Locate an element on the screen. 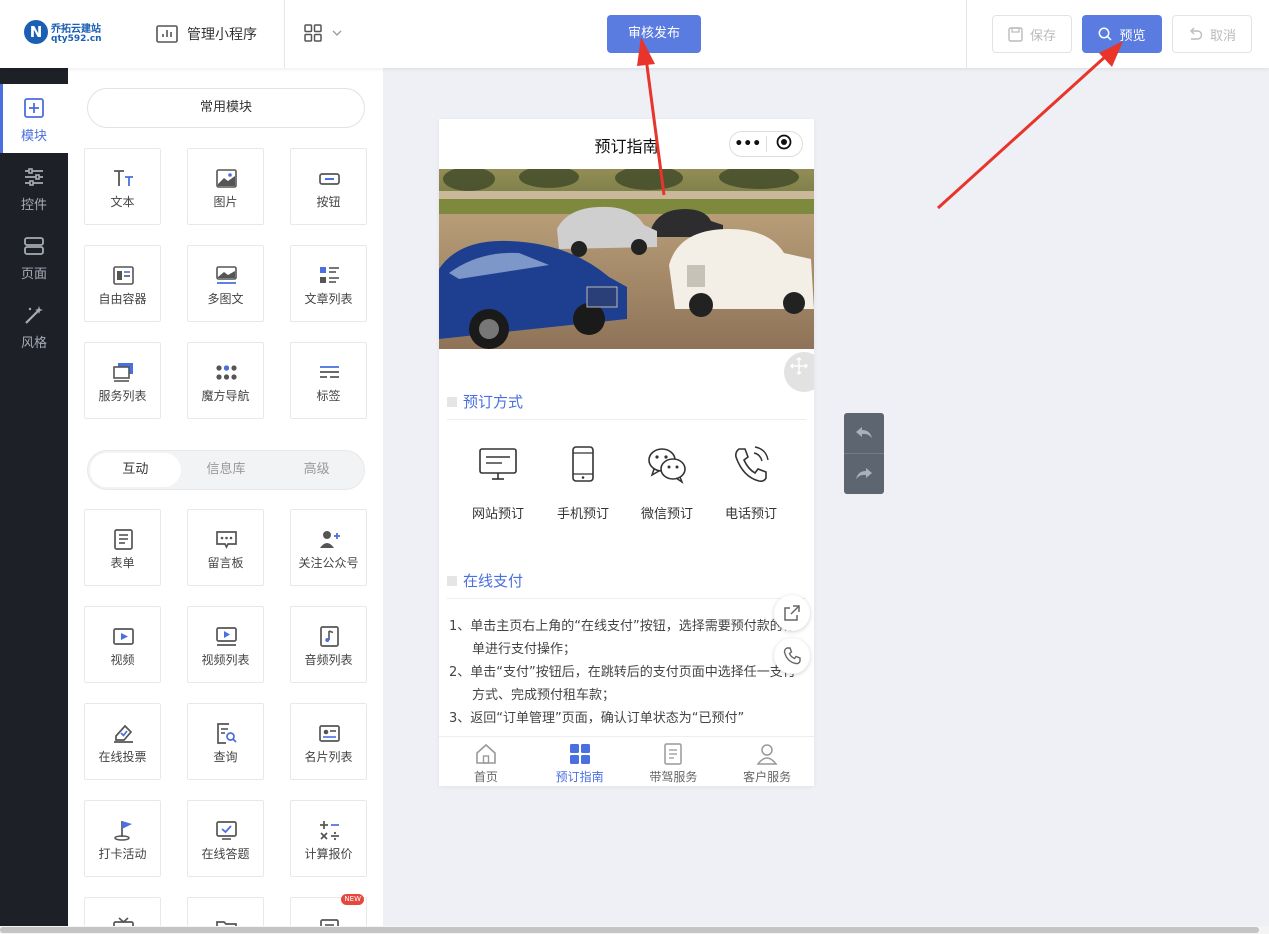 This screenshot has height=934, width=1269. undo-button is located at coordinates (864, 433).